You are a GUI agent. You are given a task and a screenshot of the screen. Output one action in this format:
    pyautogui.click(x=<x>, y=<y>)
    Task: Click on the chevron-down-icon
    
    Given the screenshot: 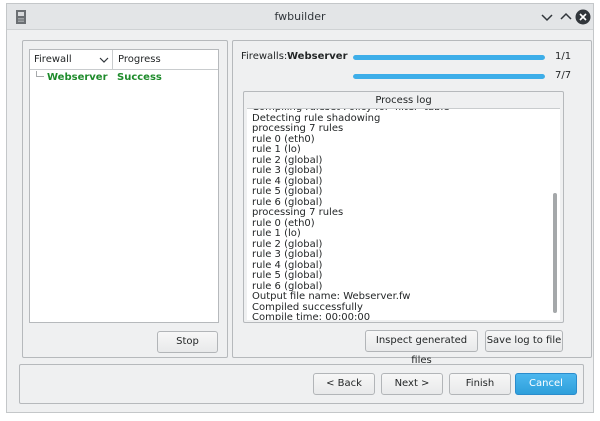 What is the action you would take?
    pyautogui.click(x=104, y=60)
    